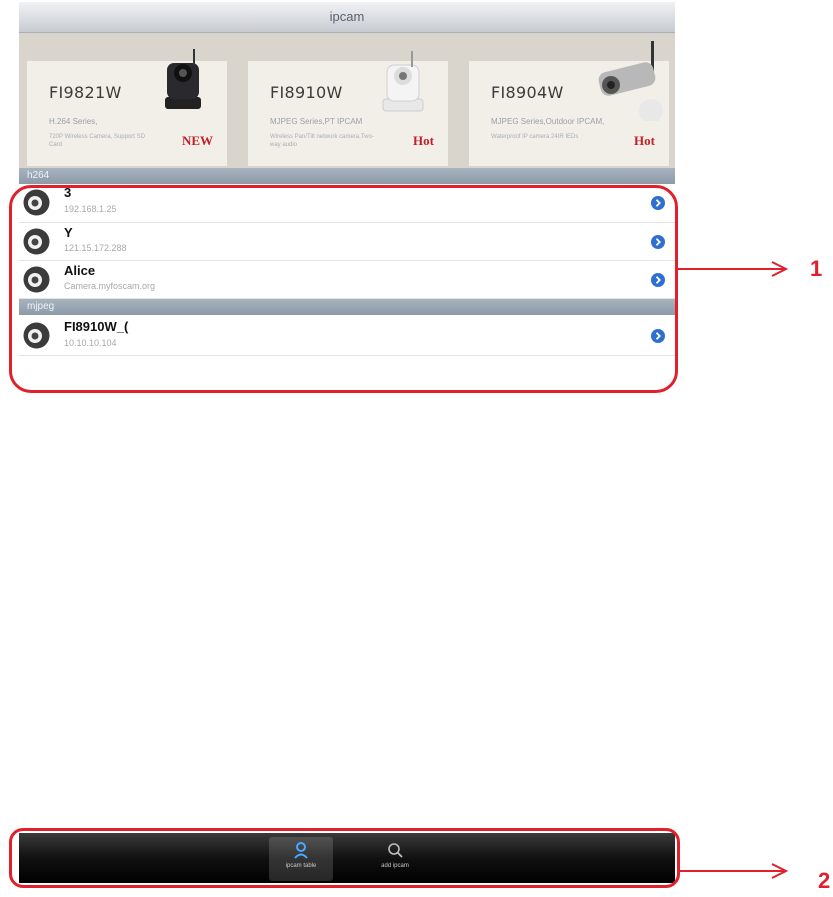 The image size is (833, 897). What do you see at coordinates (824, 880) in the screenshot?
I see `callout-number-2: 2` at bounding box center [824, 880].